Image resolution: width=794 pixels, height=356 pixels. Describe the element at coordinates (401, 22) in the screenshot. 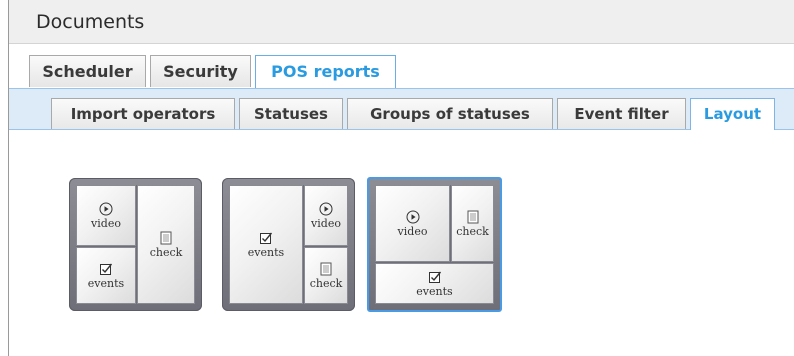

I see `documents-header: Documents` at that location.